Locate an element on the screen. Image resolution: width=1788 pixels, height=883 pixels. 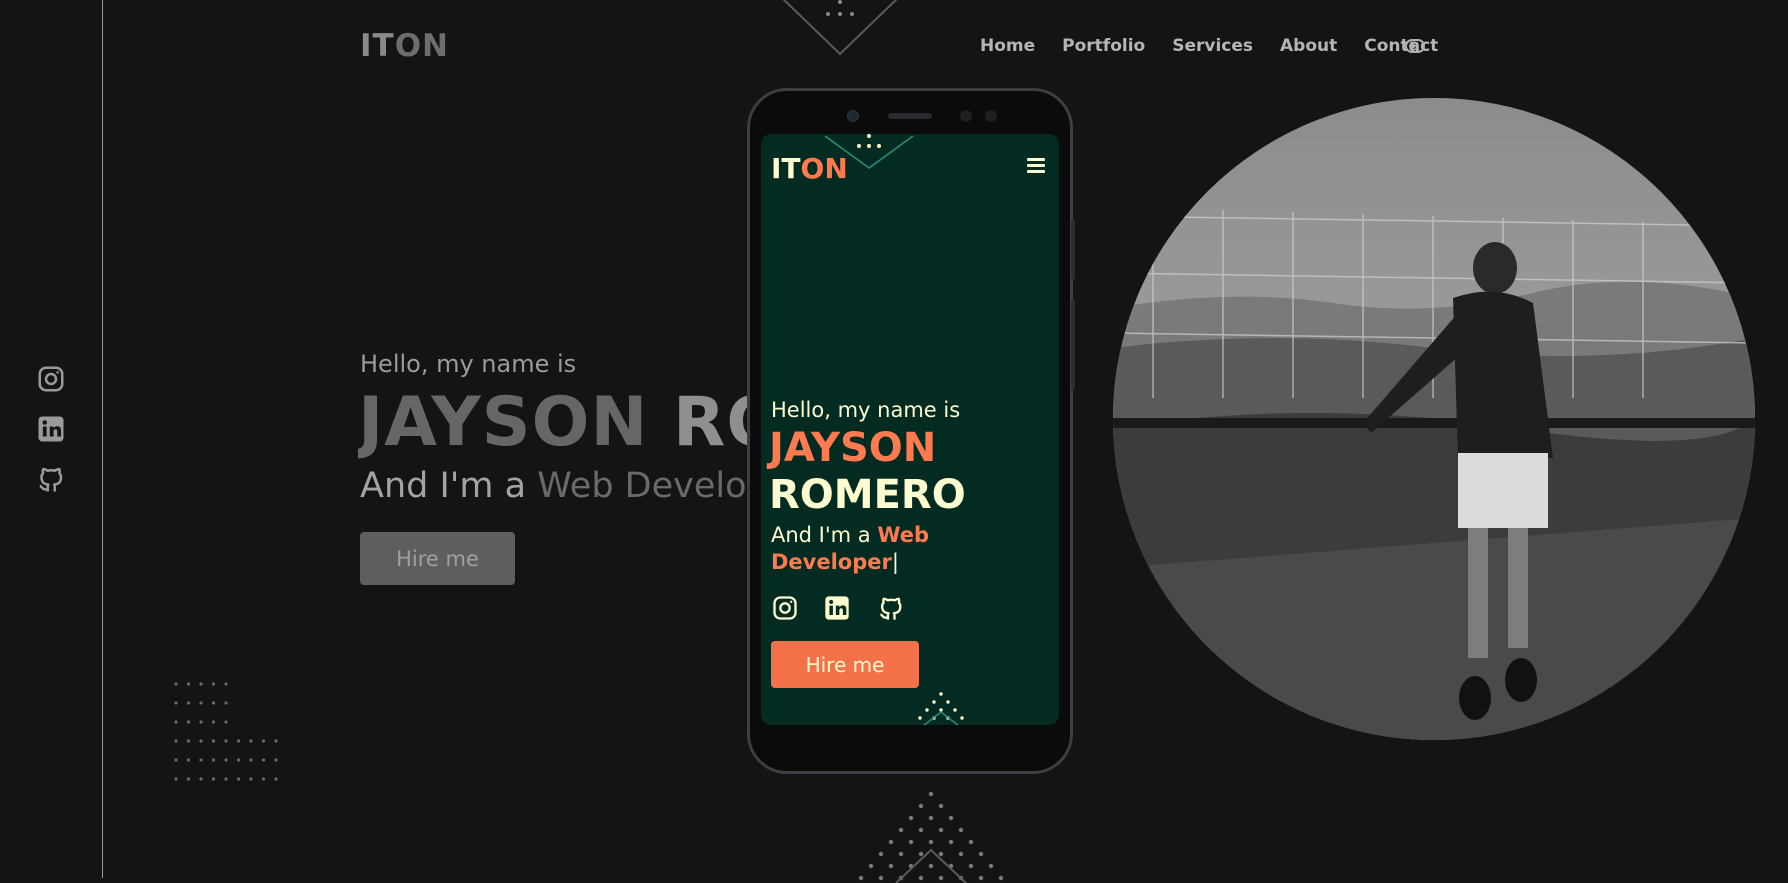
hero-name: JAYSON ROMERO is located at coordinates (553, 422).